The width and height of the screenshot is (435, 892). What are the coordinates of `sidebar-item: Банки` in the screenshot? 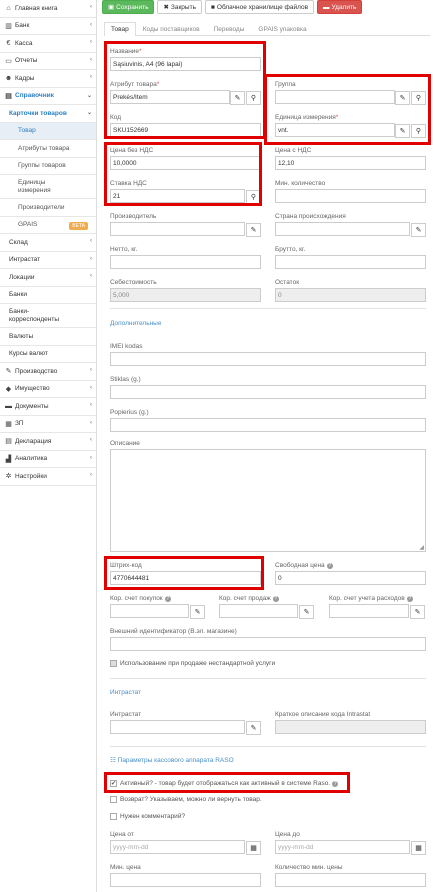 It's located at (48, 295).